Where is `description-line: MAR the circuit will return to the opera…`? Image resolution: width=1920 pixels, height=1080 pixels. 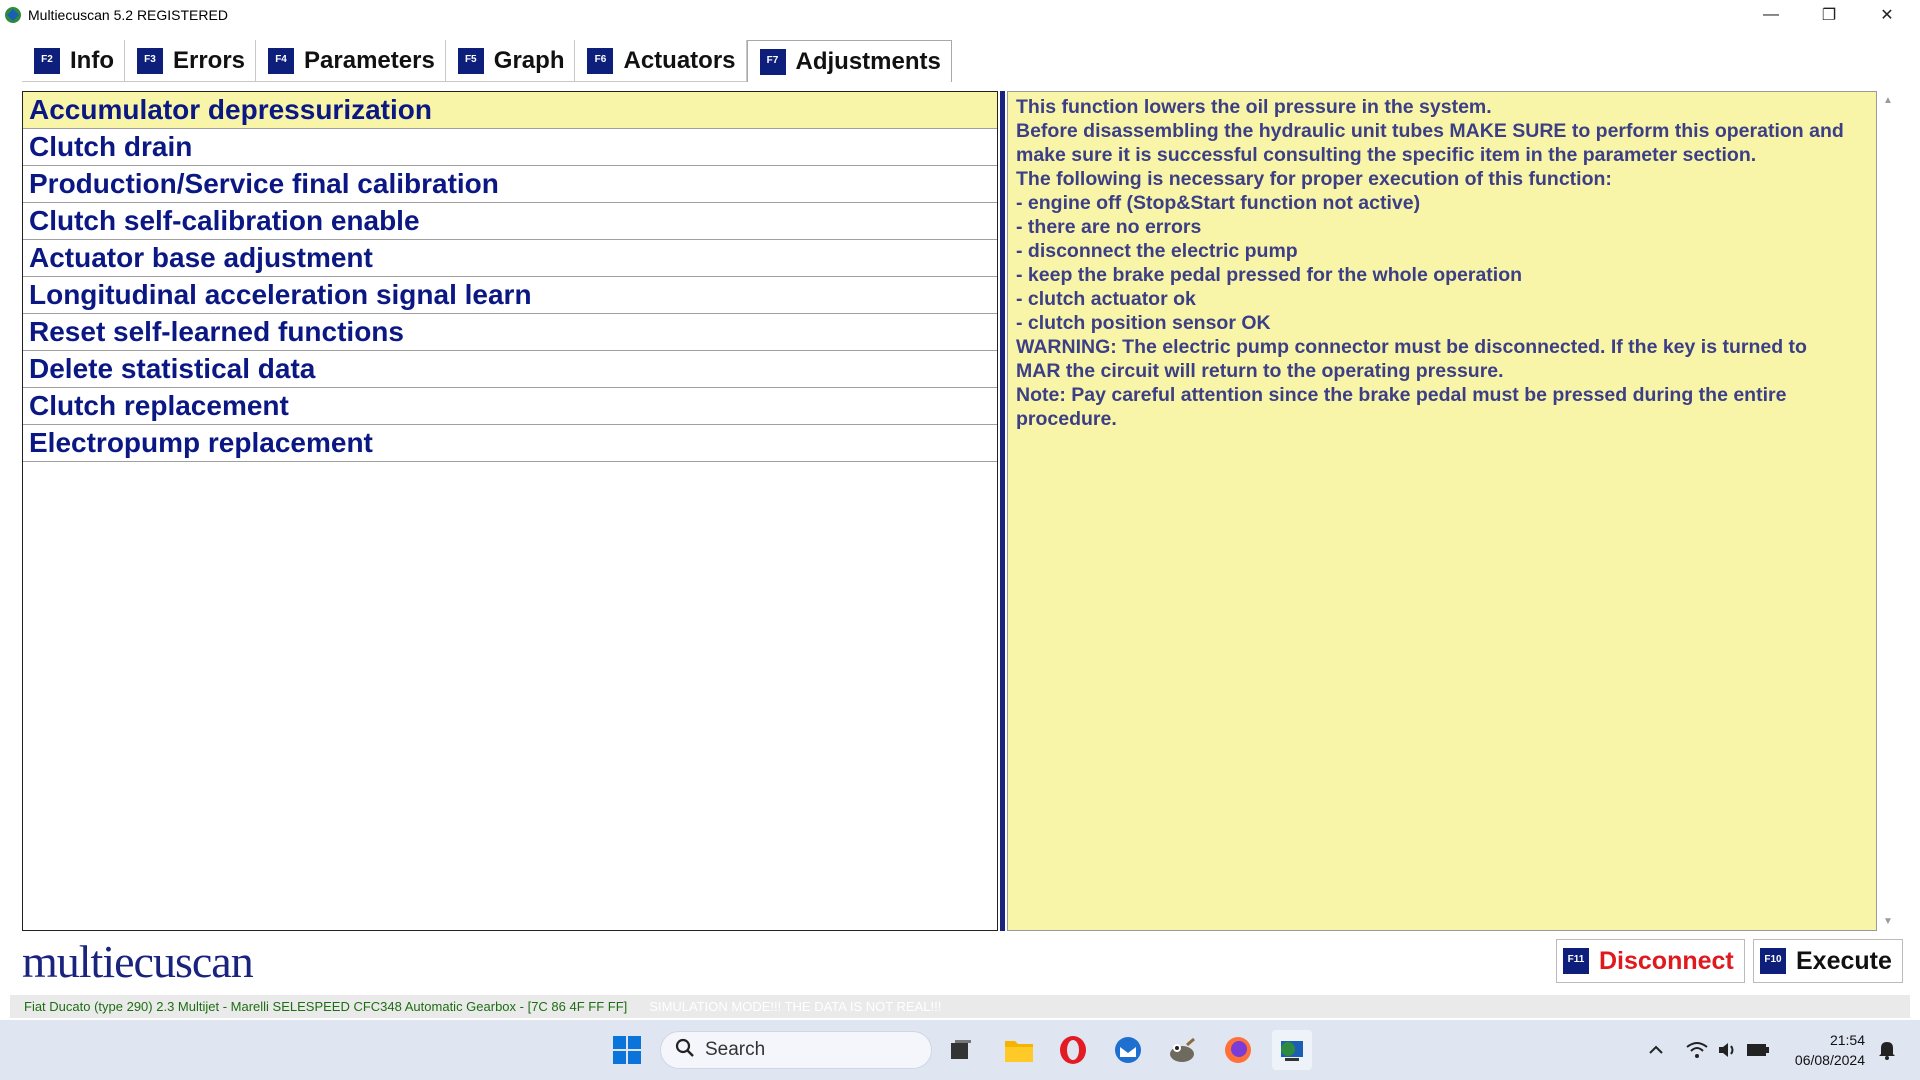
description-line: MAR the circuit will return to the opera… is located at coordinates (1260, 371).